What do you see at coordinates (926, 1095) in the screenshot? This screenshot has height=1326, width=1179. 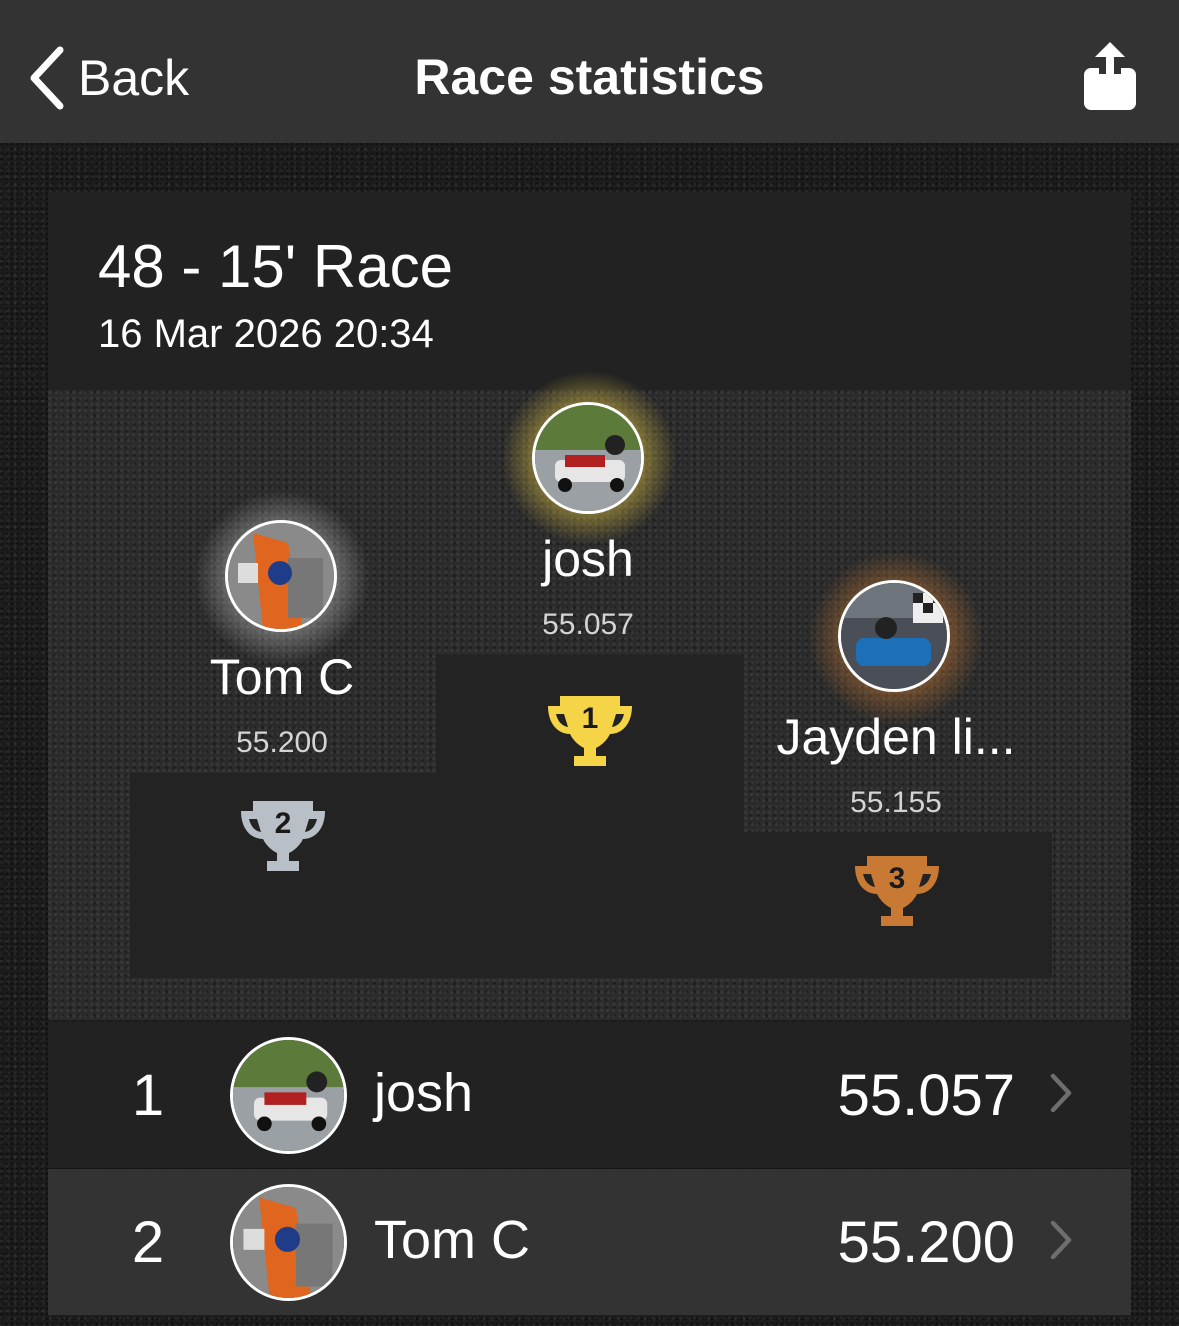 I see `result-time: 55.057` at bounding box center [926, 1095].